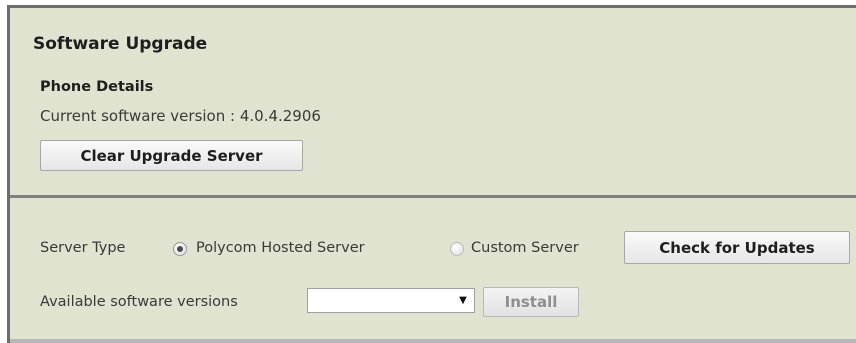 This screenshot has width=856, height=343. Describe the element at coordinates (463, 300) in the screenshot. I see `chevron-down-icon: ▼` at that location.